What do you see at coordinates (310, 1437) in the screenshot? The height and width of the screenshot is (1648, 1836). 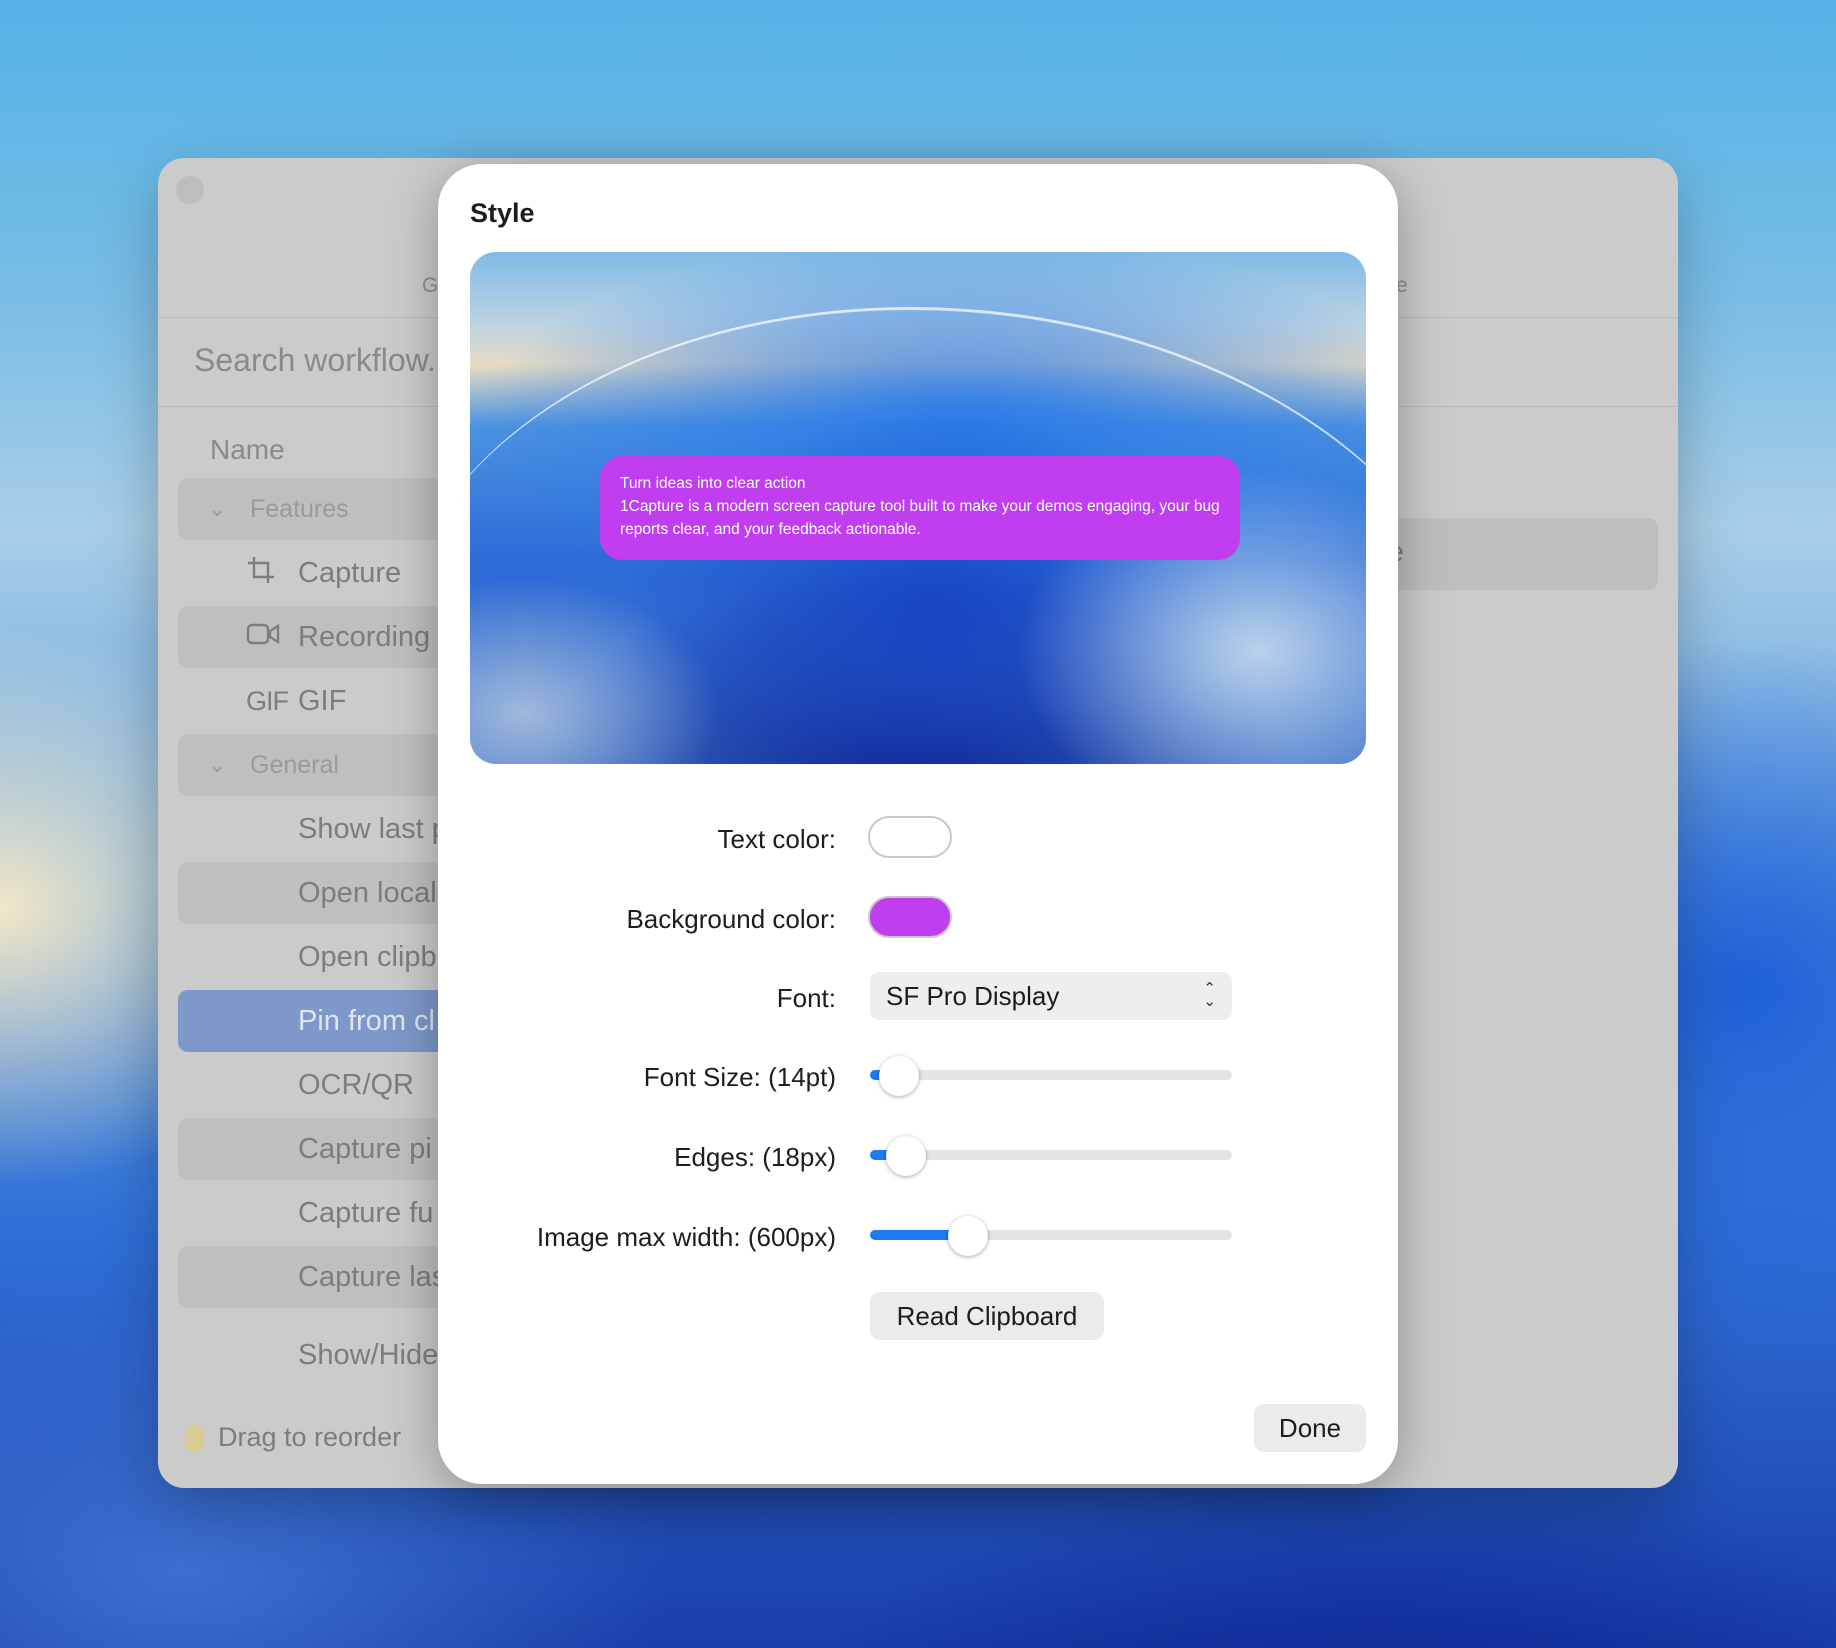 I see `drag-tip-label: Drag to reorder` at bounding box center [310, 1437].